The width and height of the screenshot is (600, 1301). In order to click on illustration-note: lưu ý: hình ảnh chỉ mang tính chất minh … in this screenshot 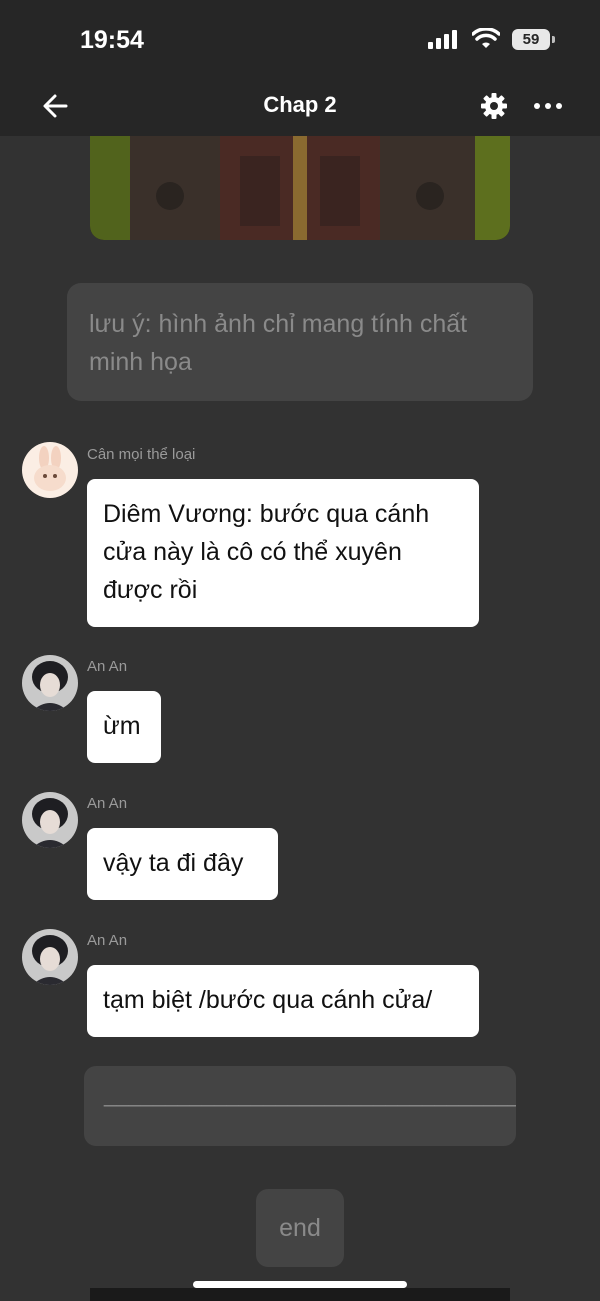, I will do `click(300, 342)`.